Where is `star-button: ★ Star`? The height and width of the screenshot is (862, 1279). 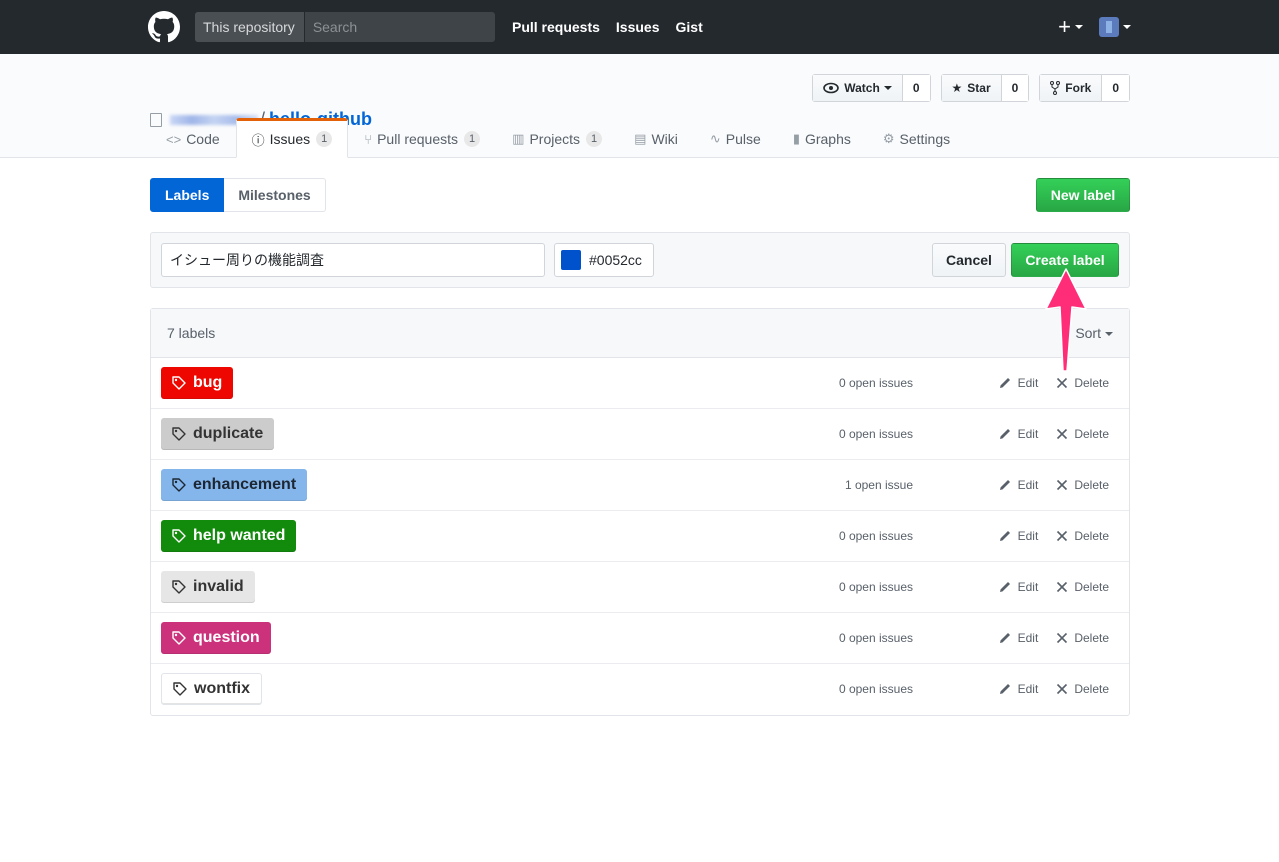 star-button: ★ Star is located at coordinates (971, 88).